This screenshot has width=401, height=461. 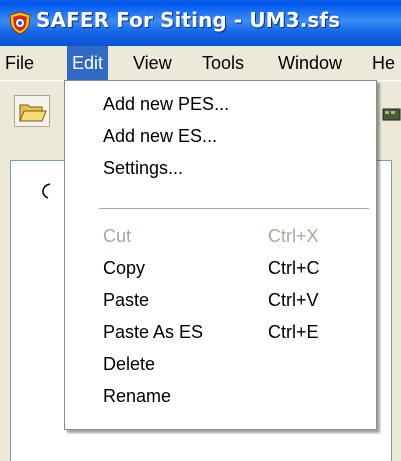 I want to click on menu-item-shortcut: Ctrl+E, so click(x=293, y=332).